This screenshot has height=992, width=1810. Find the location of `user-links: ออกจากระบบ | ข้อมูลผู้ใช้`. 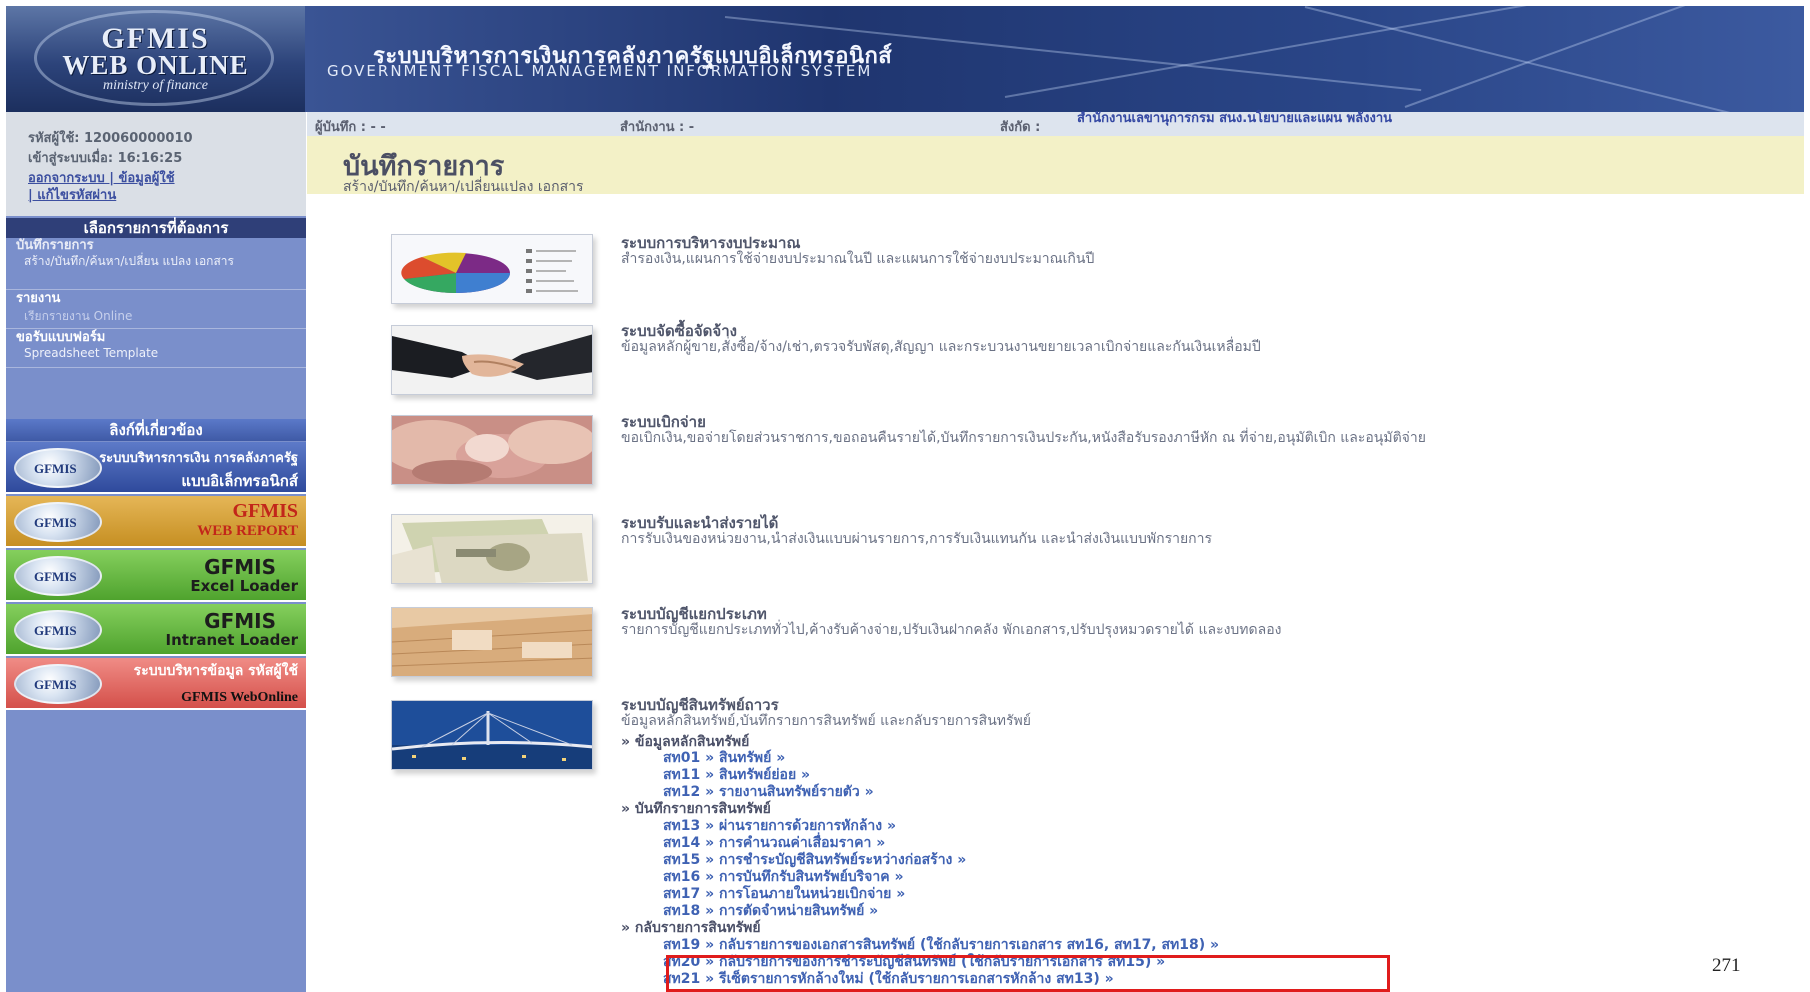

user-links: ออกจากระบบ | ข้อมูลผู้ใช้ is located at coordinates (167, 178).